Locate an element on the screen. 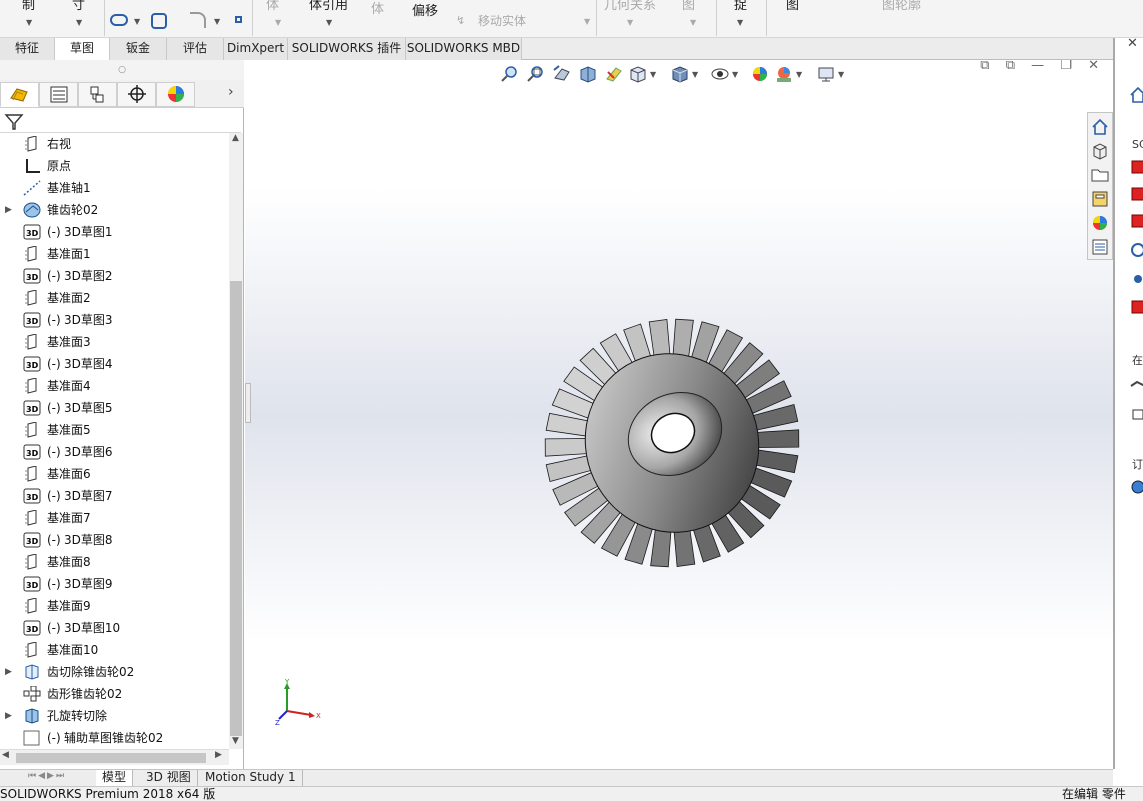  chevron-right-icon: › is located at coordinates (231, 92).